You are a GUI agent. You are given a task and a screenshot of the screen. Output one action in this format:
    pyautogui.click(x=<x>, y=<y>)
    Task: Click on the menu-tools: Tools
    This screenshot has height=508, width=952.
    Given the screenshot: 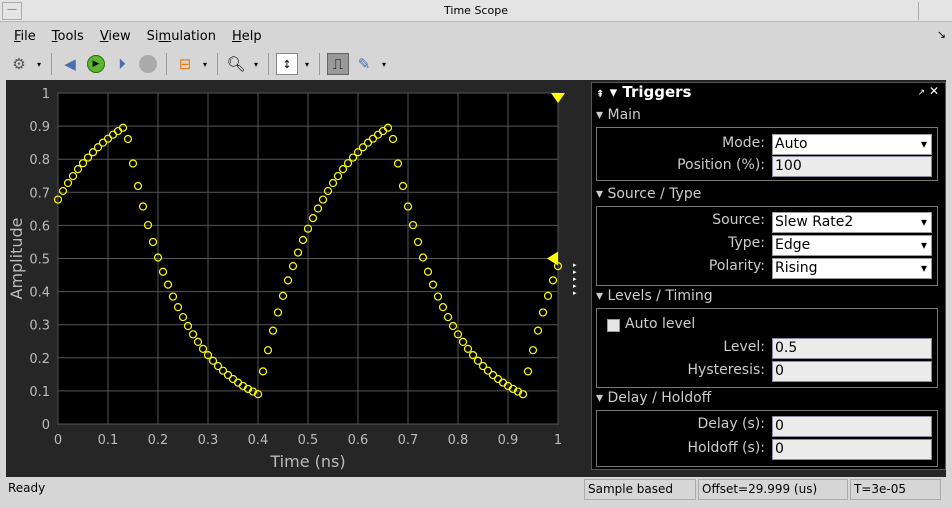 What is the action you would take?
    pyautogui.click(x=68, y=37)
    